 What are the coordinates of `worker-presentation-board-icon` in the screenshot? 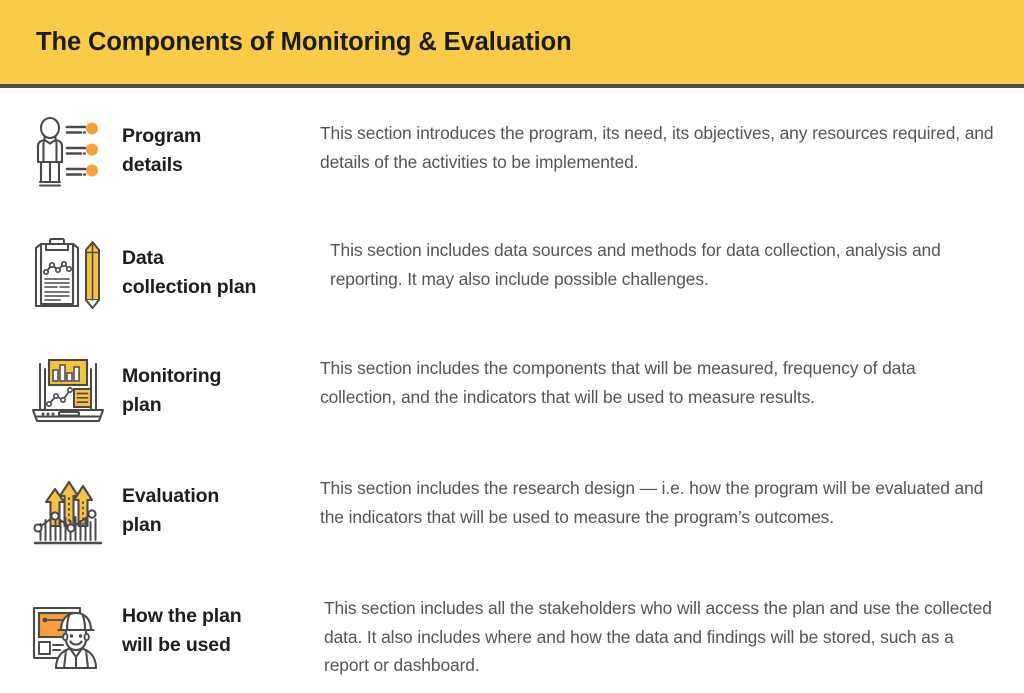 It's located at (65, 638).